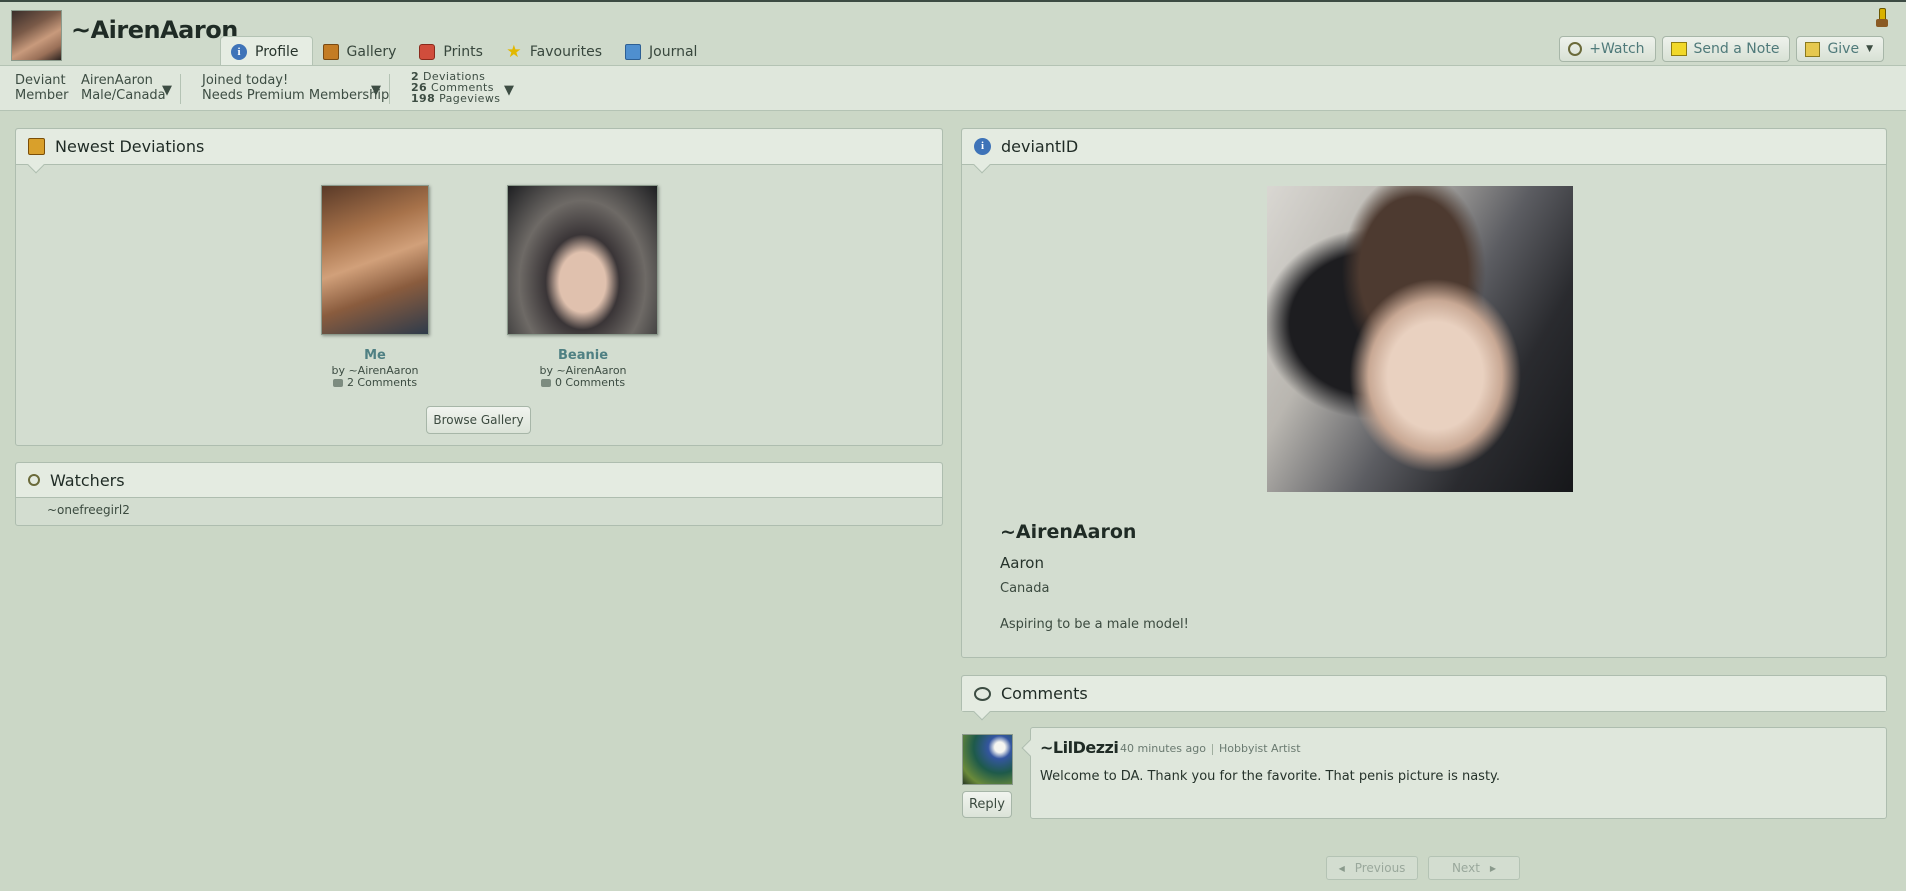 The image size is (1906, 891). I want to click on header-avatar, so click(36, 35).